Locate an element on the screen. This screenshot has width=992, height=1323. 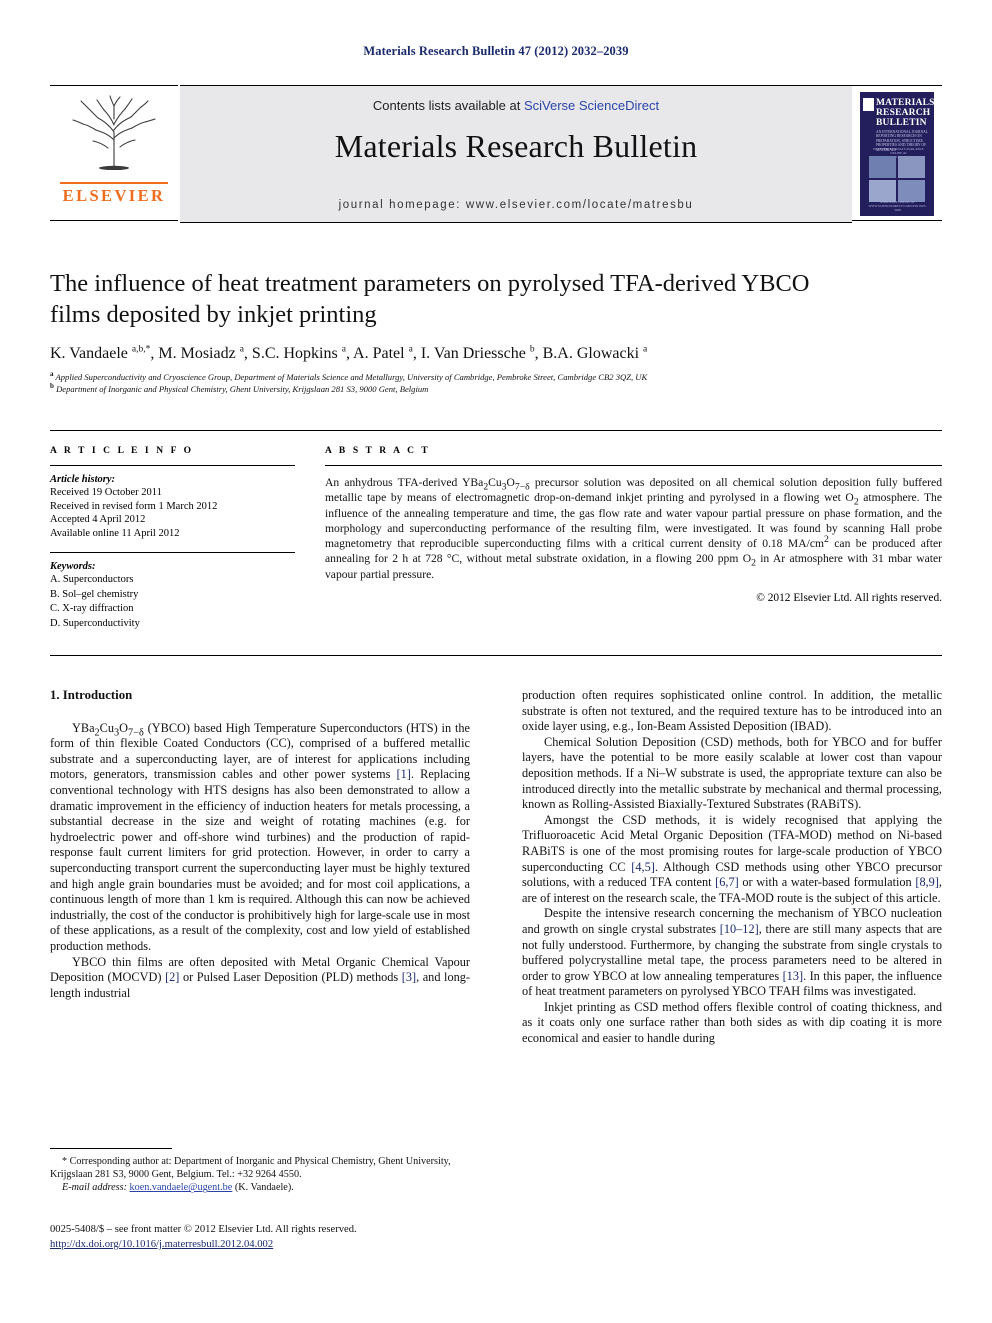
elsevier-logo: ELSEVIER is located at coordinates (114, 153).